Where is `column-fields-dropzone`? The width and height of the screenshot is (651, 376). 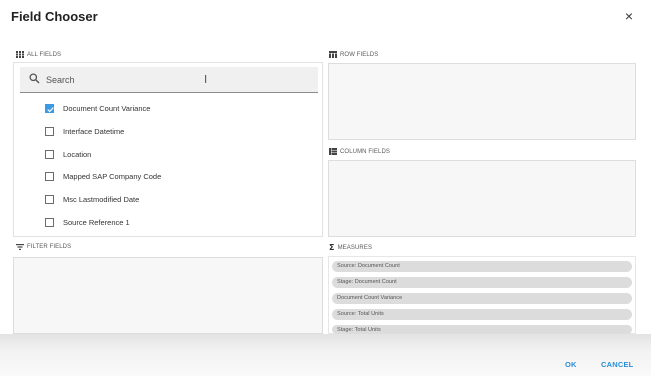 column-fields-dropzone is located at coordinates (482, 198).